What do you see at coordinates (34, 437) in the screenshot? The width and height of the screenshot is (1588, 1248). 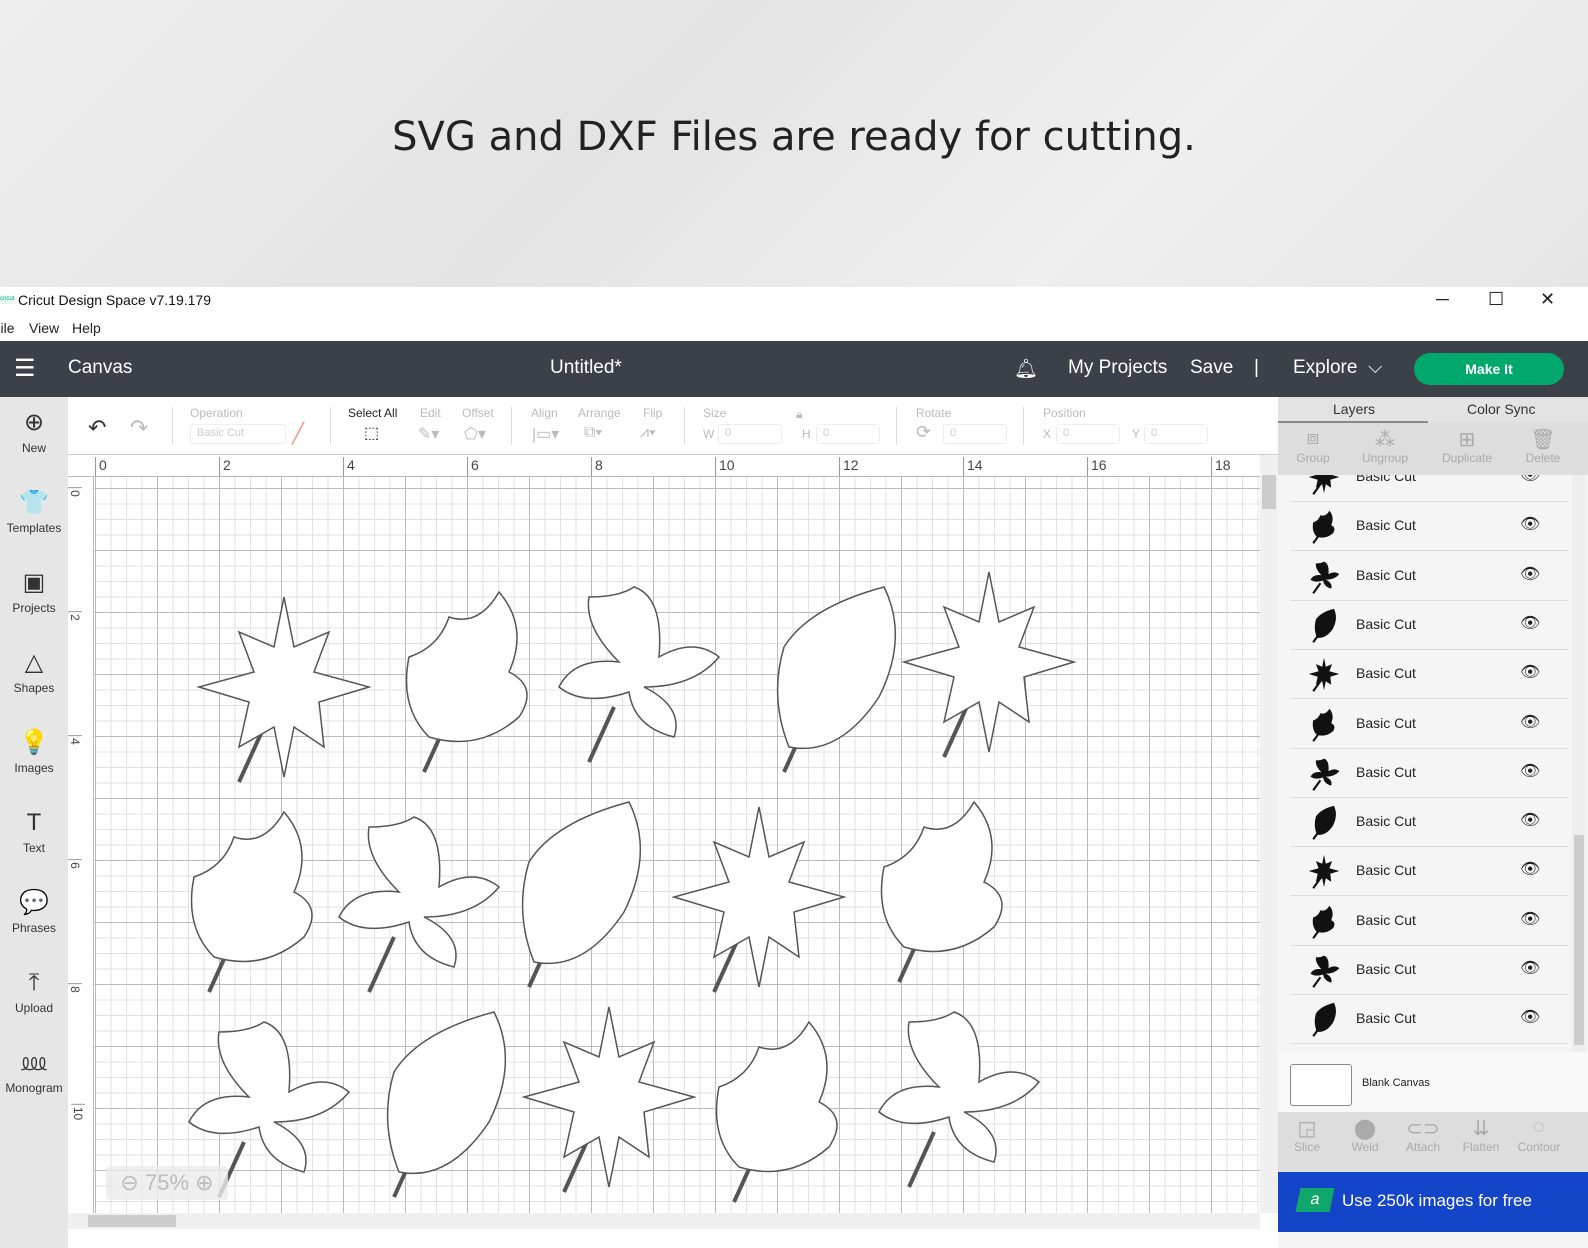 I see `sidebar-item-new: ⊕ New` at bounding box center [34, 437].